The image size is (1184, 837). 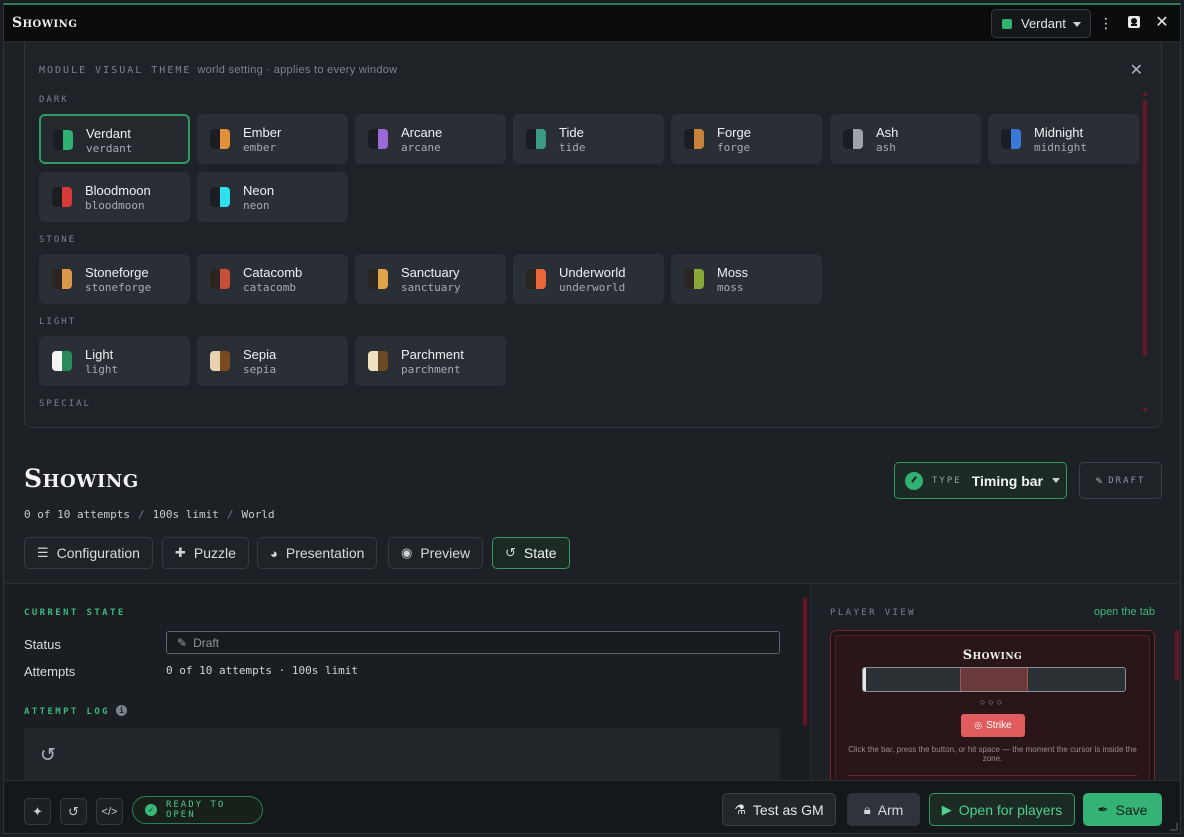 I want to click on attempt-log-title: ATTEMPT LOG, so click(x=67, y=712).